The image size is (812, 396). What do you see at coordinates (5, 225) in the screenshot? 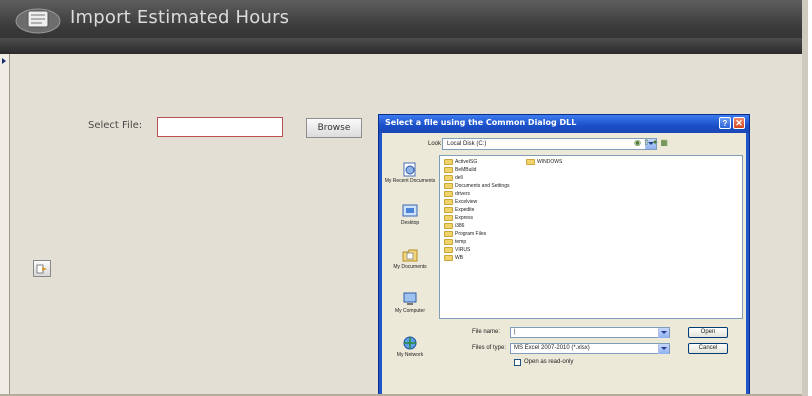
I see `record-selector` at bounding box center [5, 225].